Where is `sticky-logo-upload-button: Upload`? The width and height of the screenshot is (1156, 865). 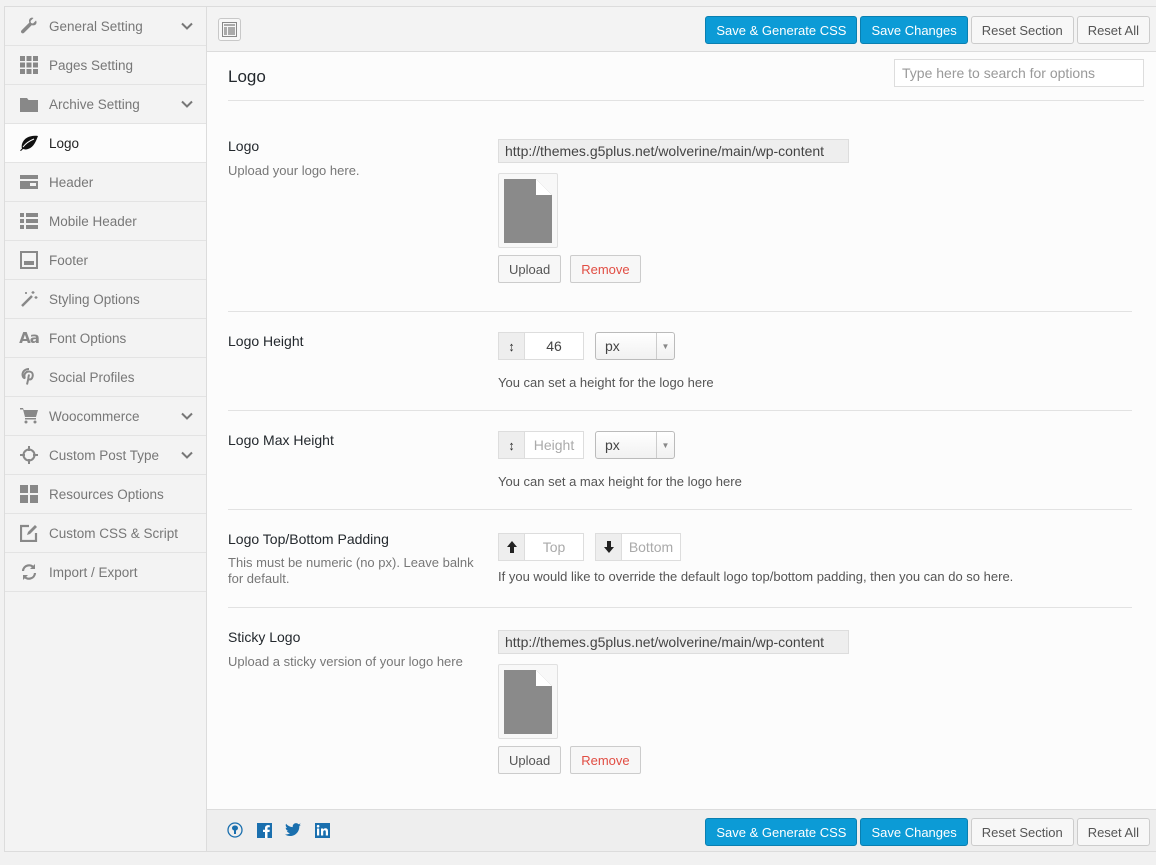 sticky-logo-upload-button: Upload is located at coordinates (530, 760).